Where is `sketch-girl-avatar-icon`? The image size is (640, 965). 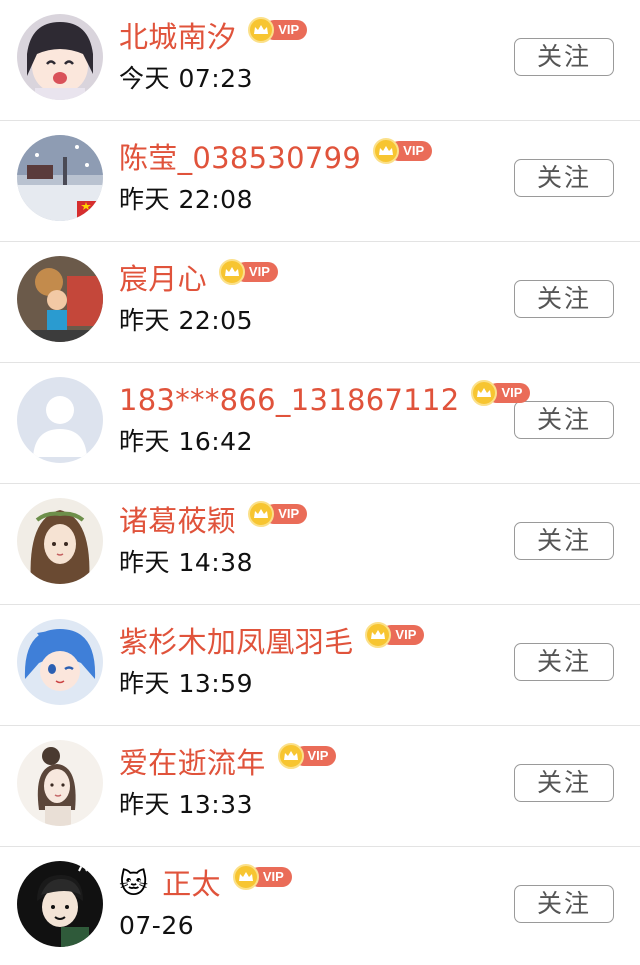 sketch-girl-avatar-icon is located at coordinates (60, 783).